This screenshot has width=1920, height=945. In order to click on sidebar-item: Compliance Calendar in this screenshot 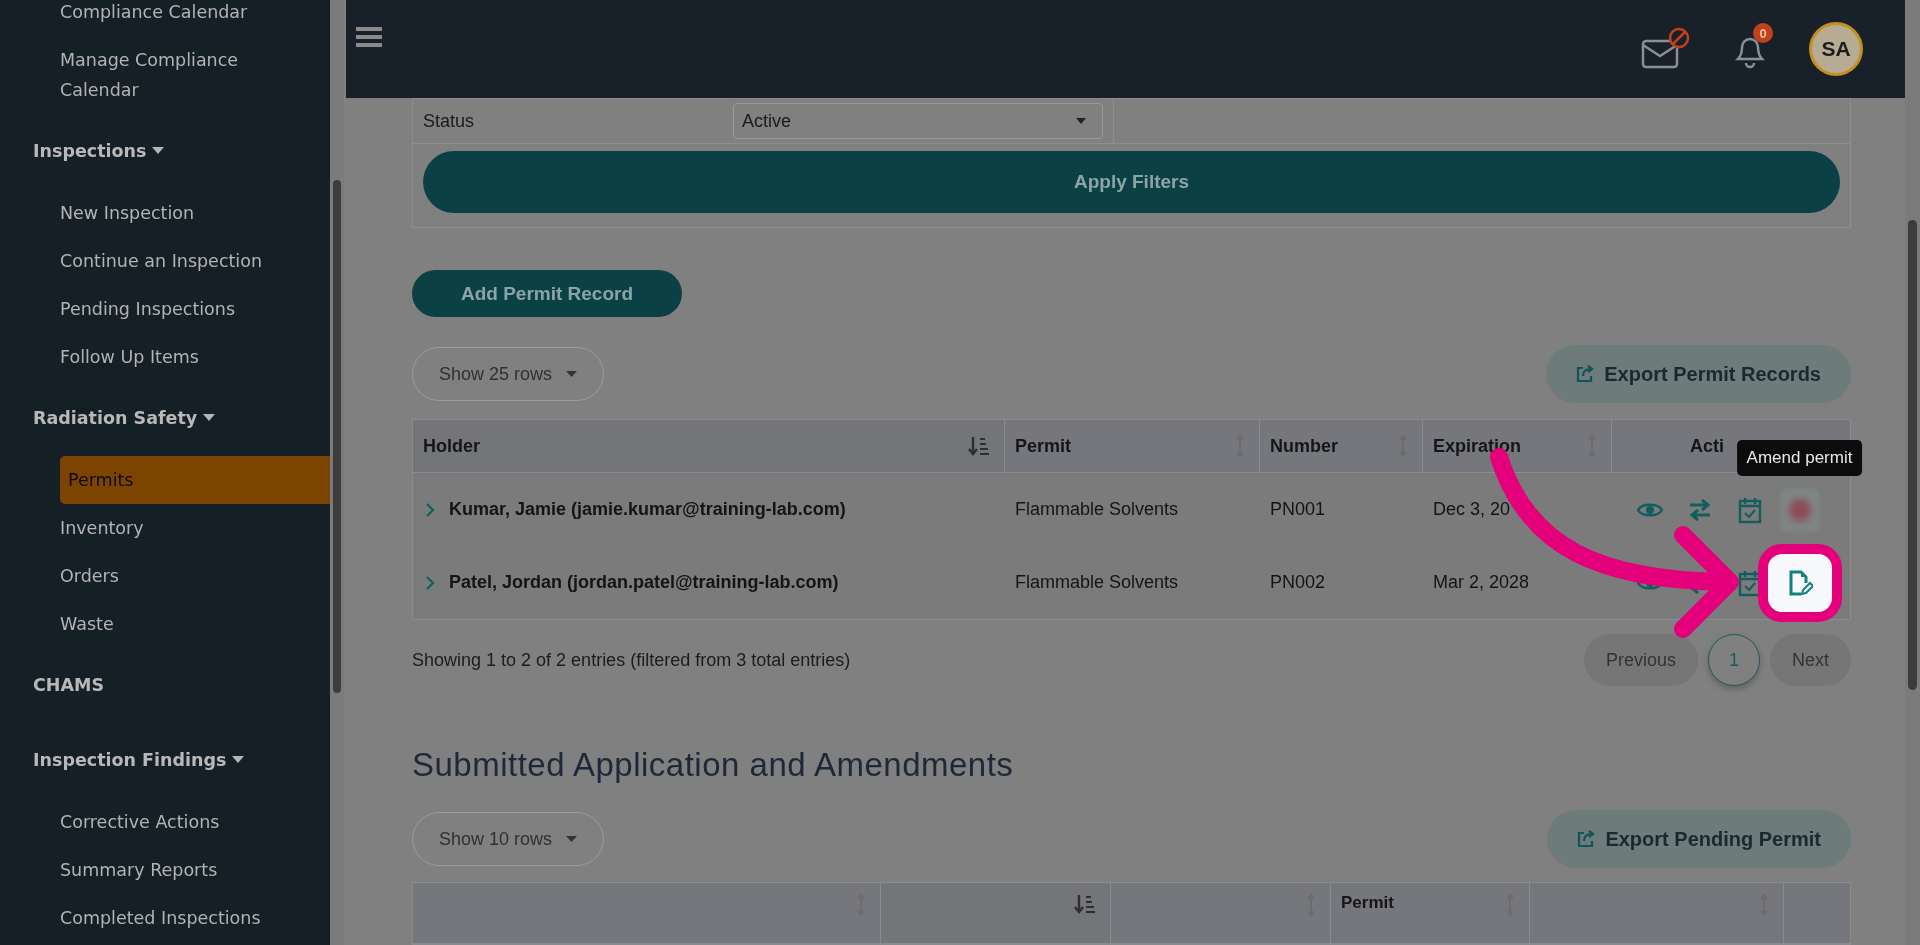, I will do `click(179, 18)`.